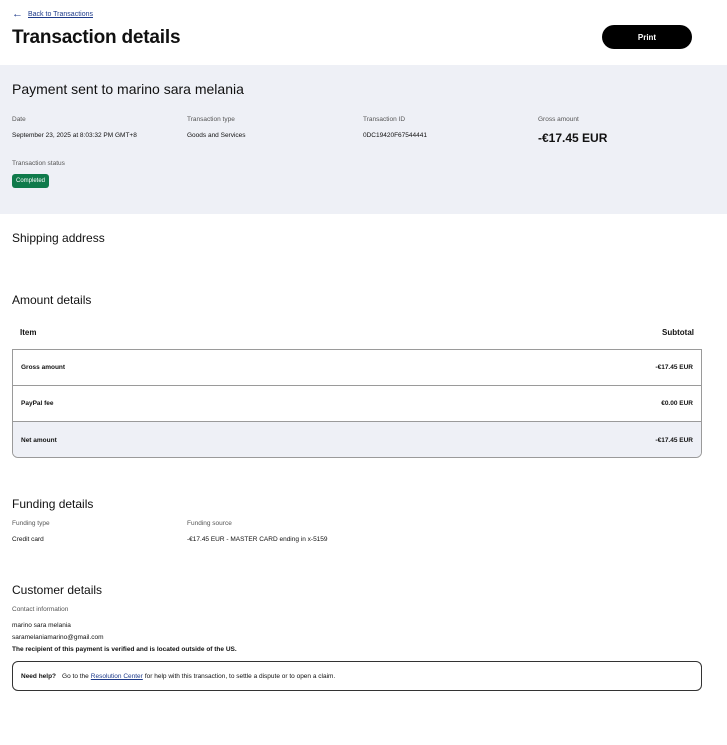  I want to click on funding-details-heading: Funding details, so click(53, 504).